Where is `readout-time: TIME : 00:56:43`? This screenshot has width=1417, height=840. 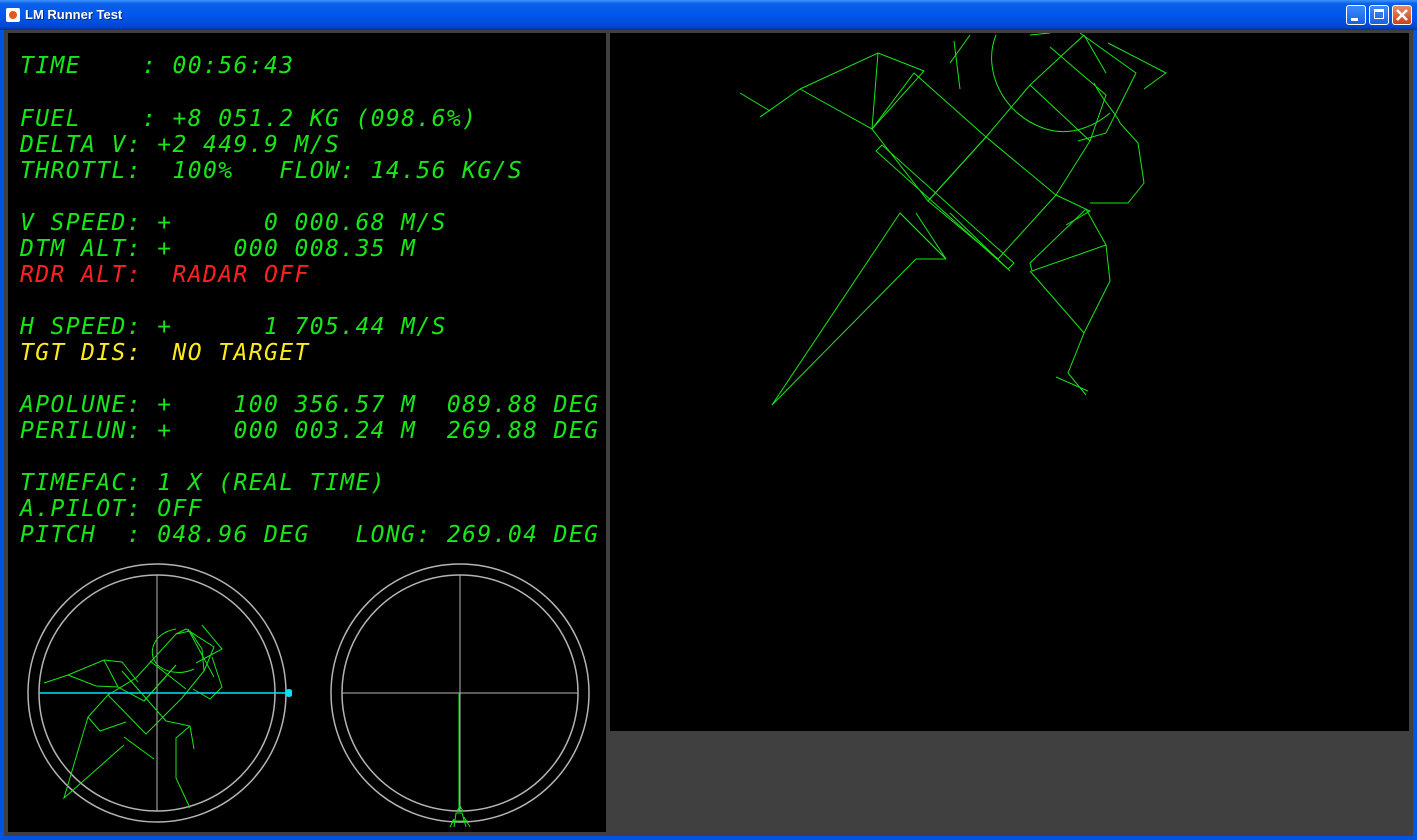 readout-time: TIME : 00:56:43 is located at coordinates (157, 66).